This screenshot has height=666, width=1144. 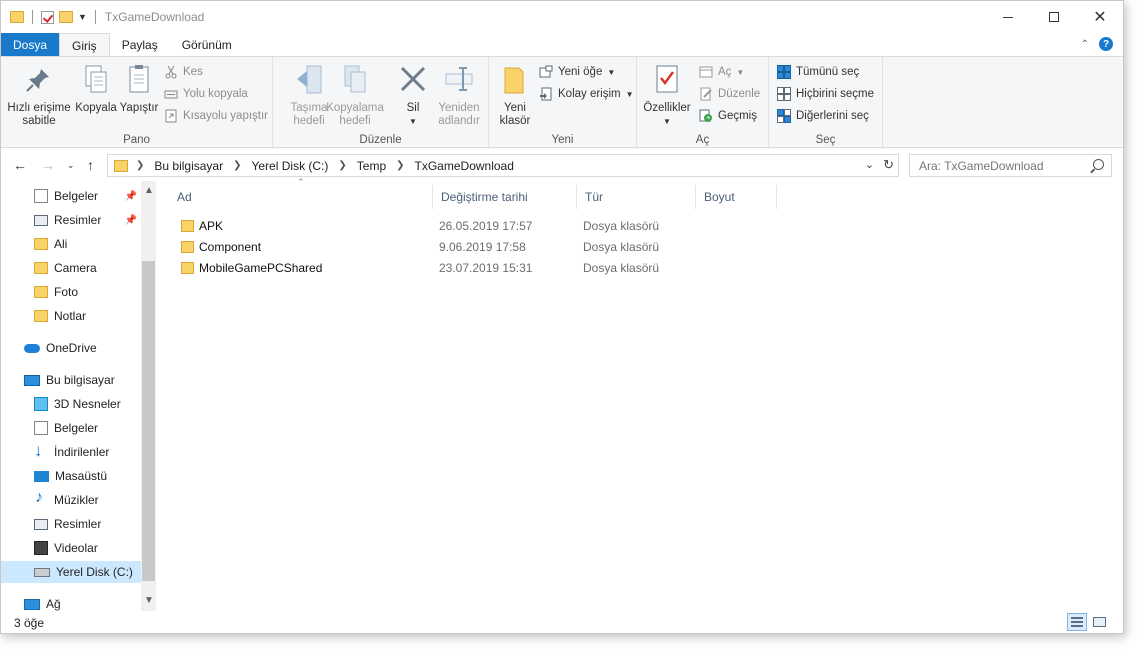 What do you see at coordinates (413, 121) in the screenshot?
I see `delete-dropdown-icon: ▼` at bounding box center [413, 121].